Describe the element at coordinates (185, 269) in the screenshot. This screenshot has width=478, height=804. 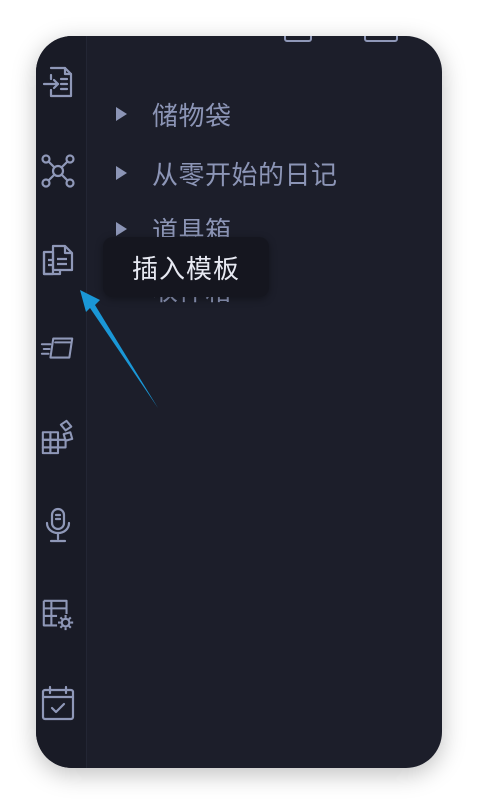
I see `tooltip-text: 插入模板` at that location.